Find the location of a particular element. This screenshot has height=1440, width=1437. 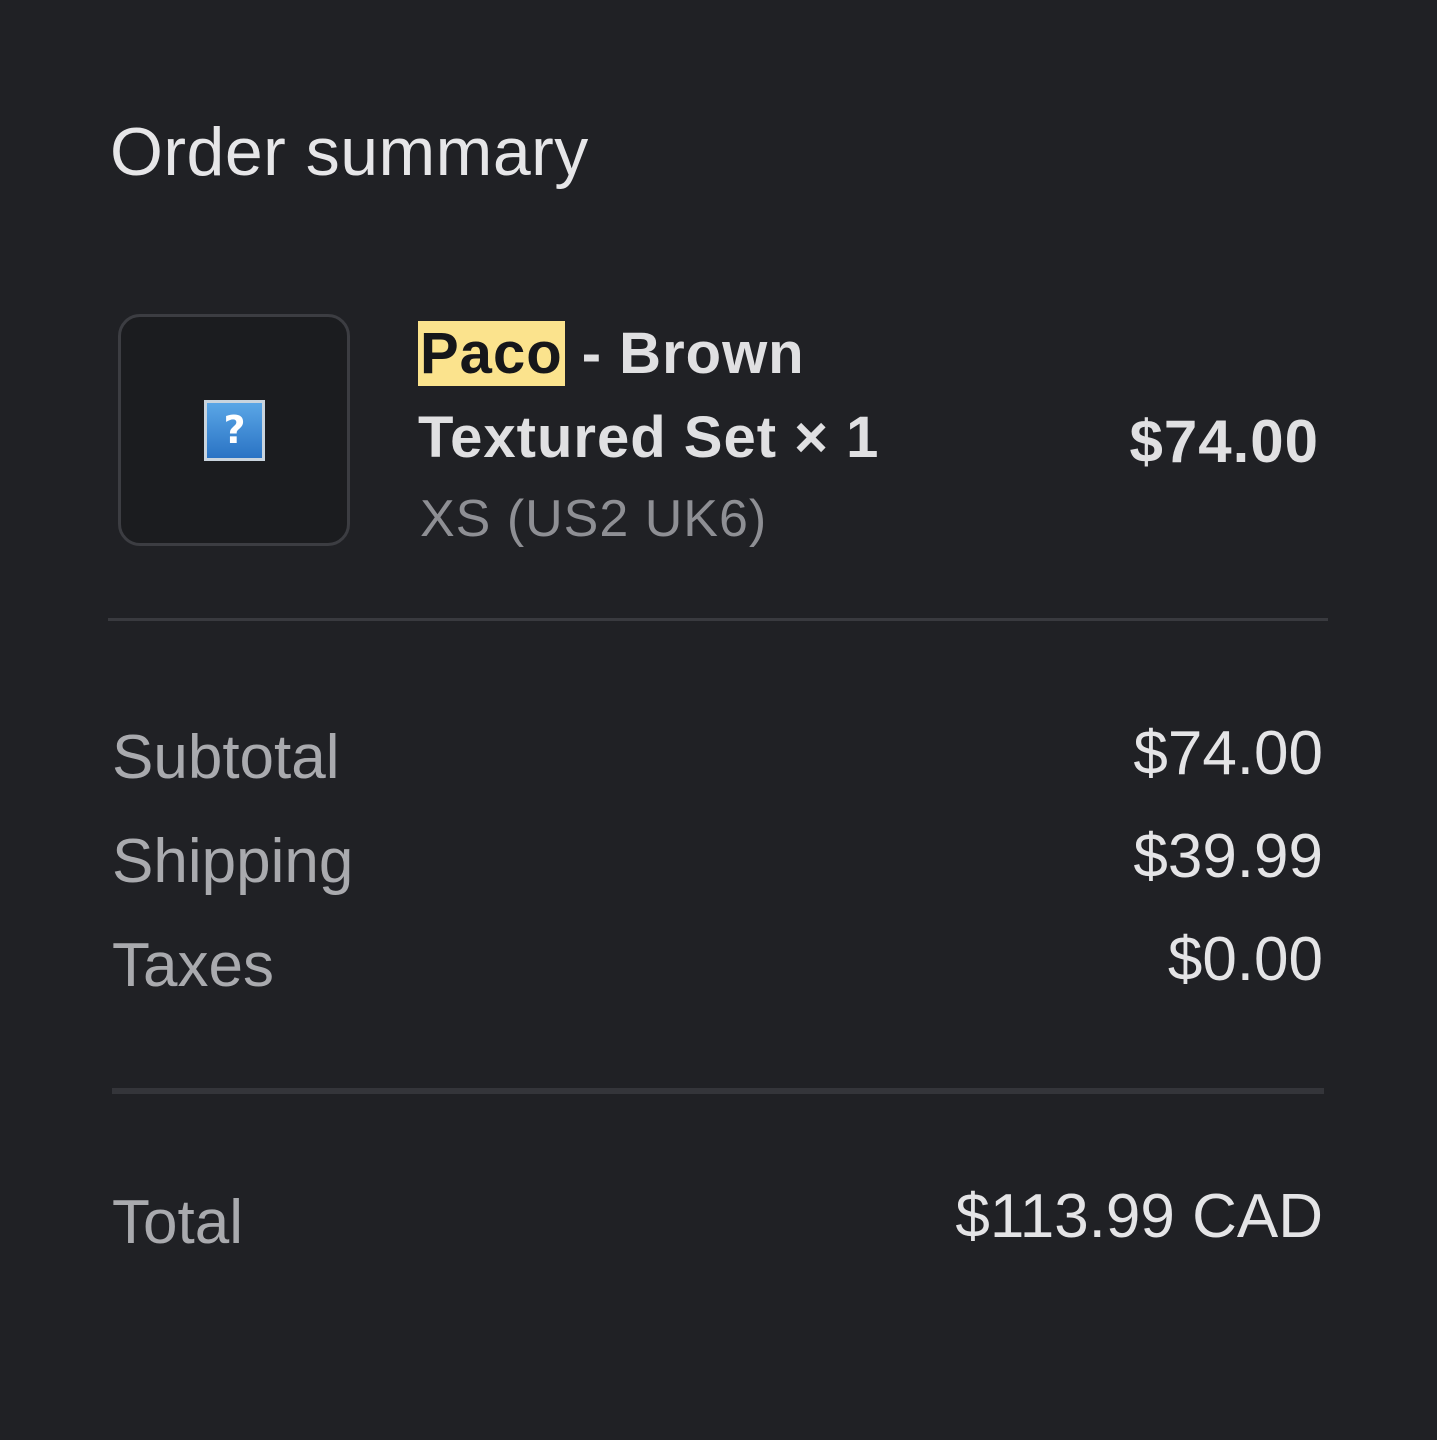

order-summary-title: Order summary is located at coordinates (349, 152).